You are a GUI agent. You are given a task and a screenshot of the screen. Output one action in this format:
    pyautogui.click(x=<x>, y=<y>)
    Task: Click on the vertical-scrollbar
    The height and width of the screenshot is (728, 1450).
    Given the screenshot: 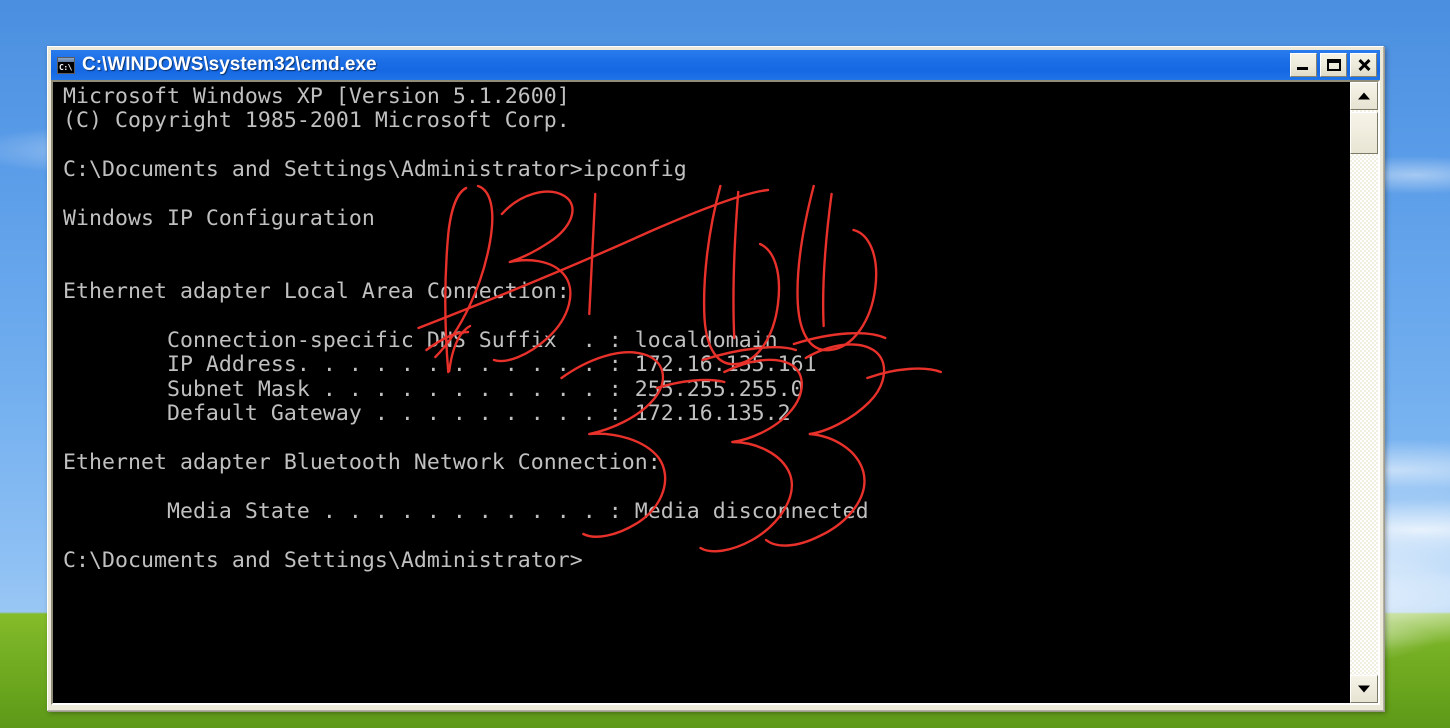 What is the action you would take?
    pyautogui.click(x=1363, y=392)
    